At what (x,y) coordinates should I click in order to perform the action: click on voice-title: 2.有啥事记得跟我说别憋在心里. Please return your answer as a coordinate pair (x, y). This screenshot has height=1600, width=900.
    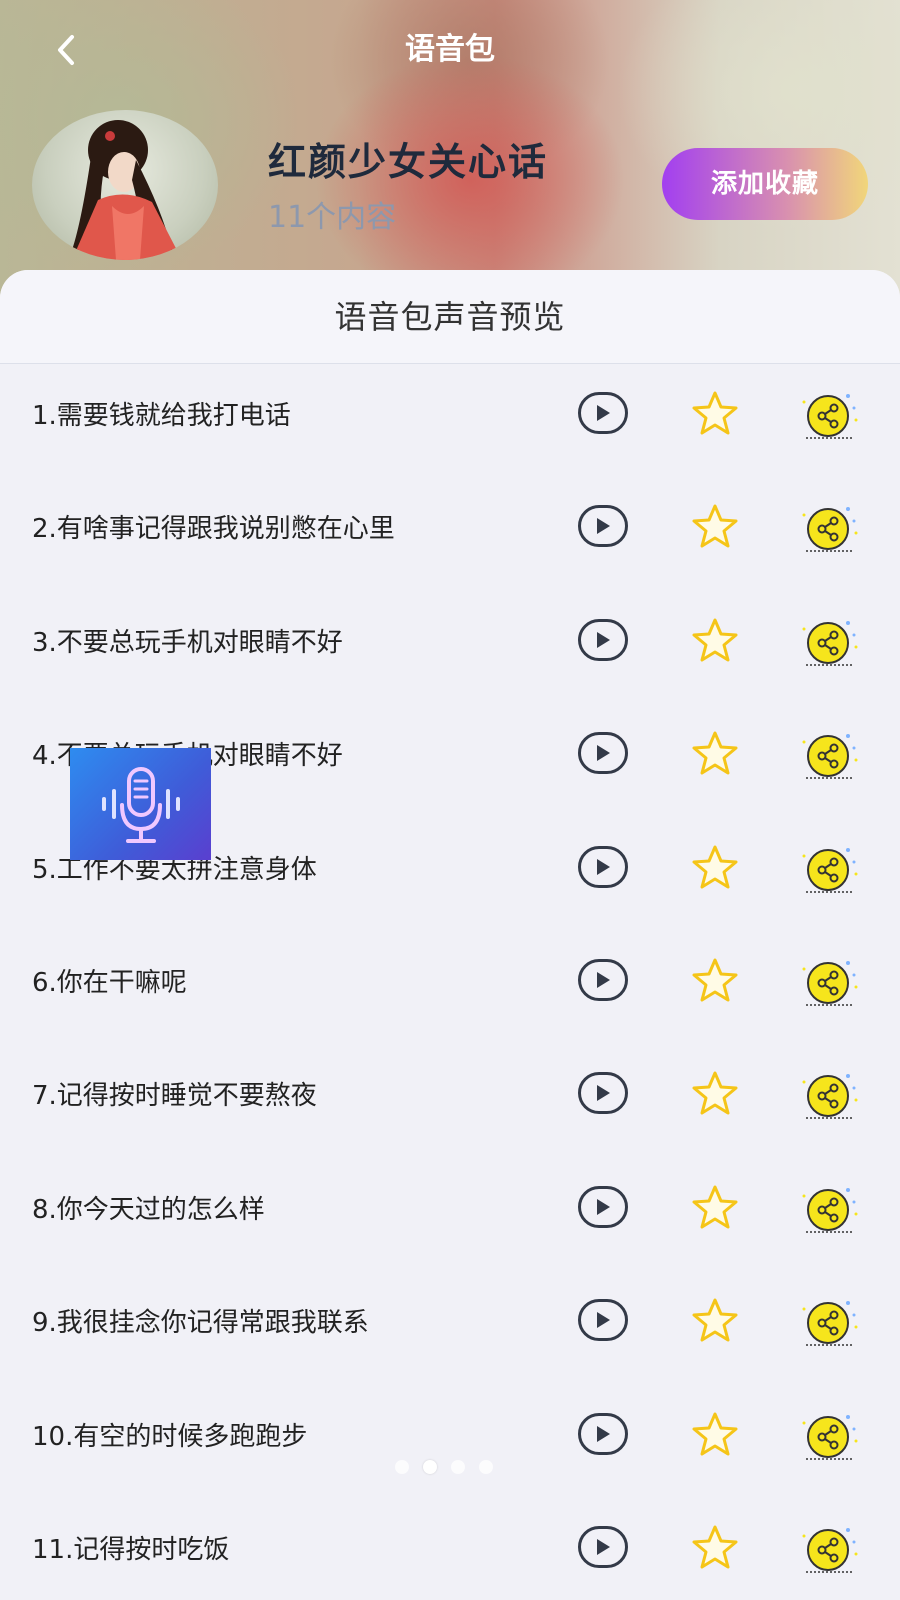
    Looking at the image, I should click on (213, 529).